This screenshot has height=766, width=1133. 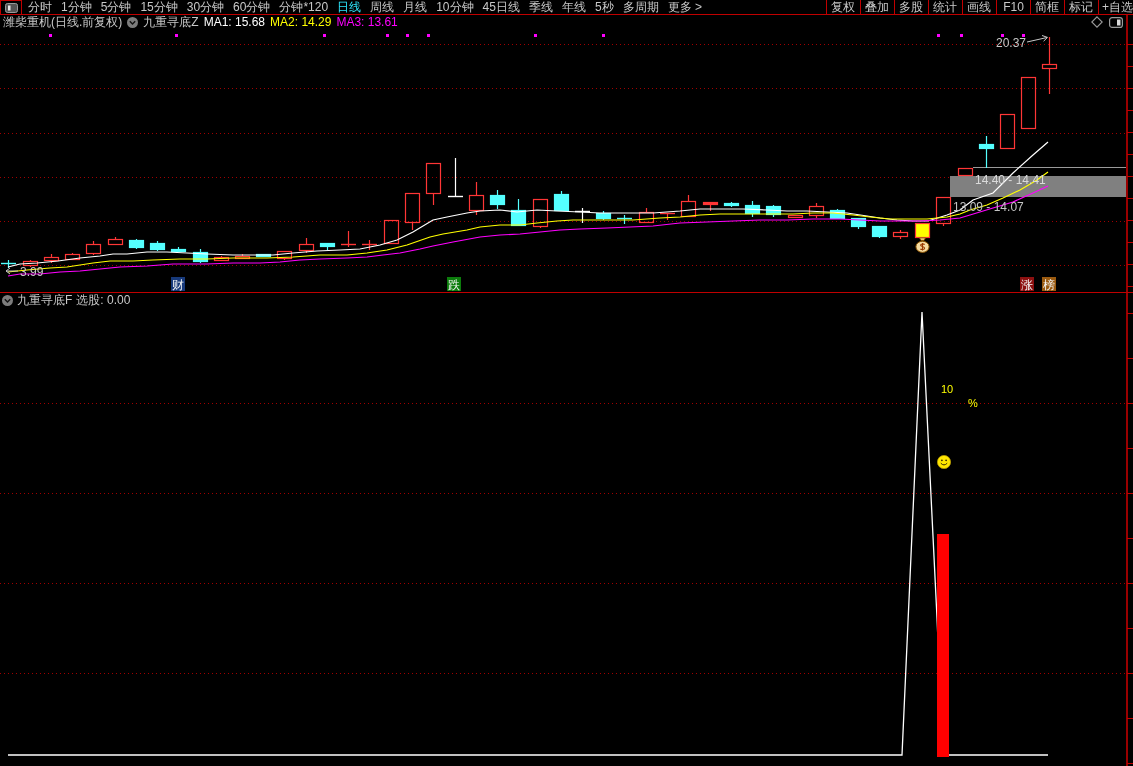 I want to click on highlighted-candle, so click(x=922, y=230).